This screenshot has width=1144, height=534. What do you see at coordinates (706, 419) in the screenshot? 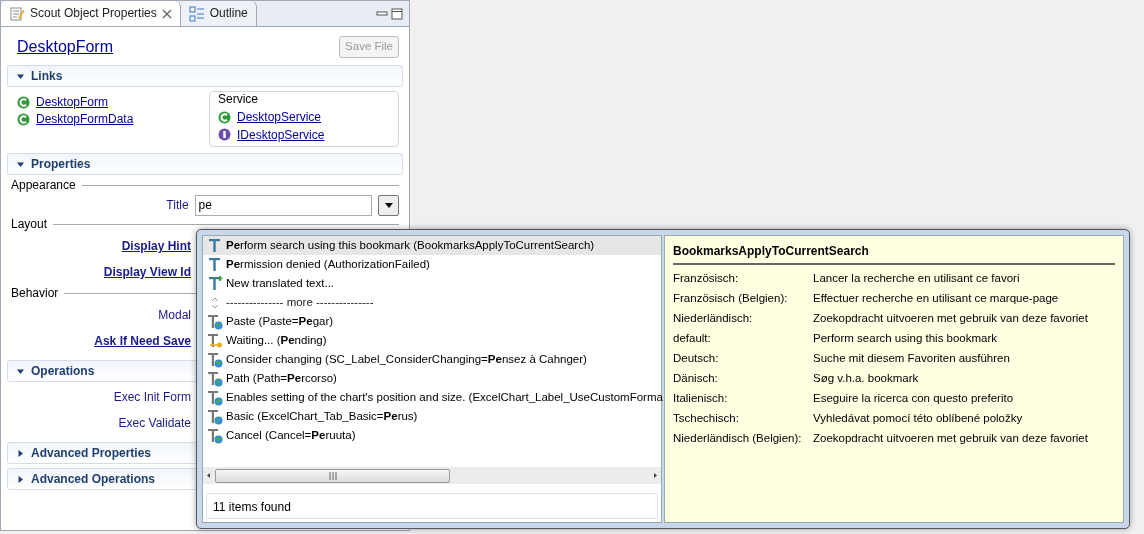
I see `language-label: Tschechisch:` at bounding box center [706, 419].